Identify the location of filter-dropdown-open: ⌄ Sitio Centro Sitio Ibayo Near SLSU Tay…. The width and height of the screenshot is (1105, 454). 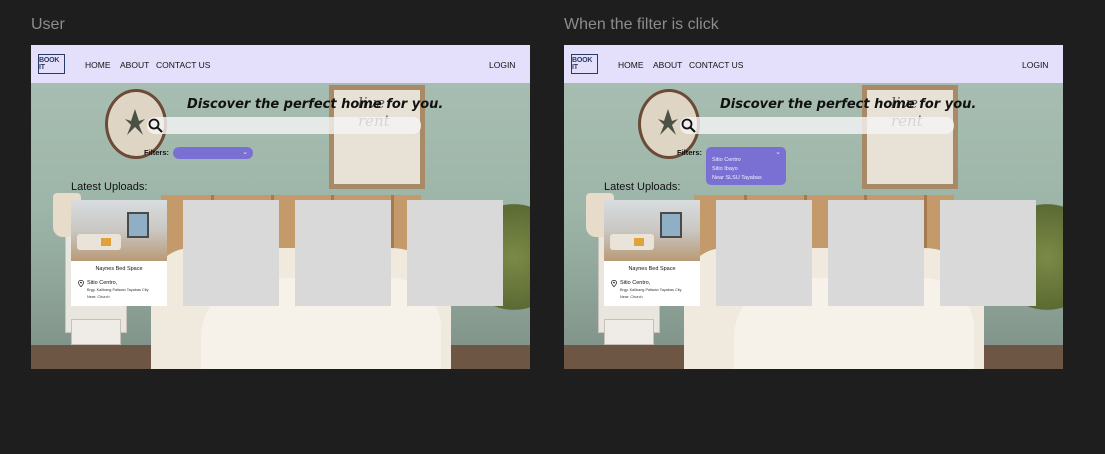
(746, 166).